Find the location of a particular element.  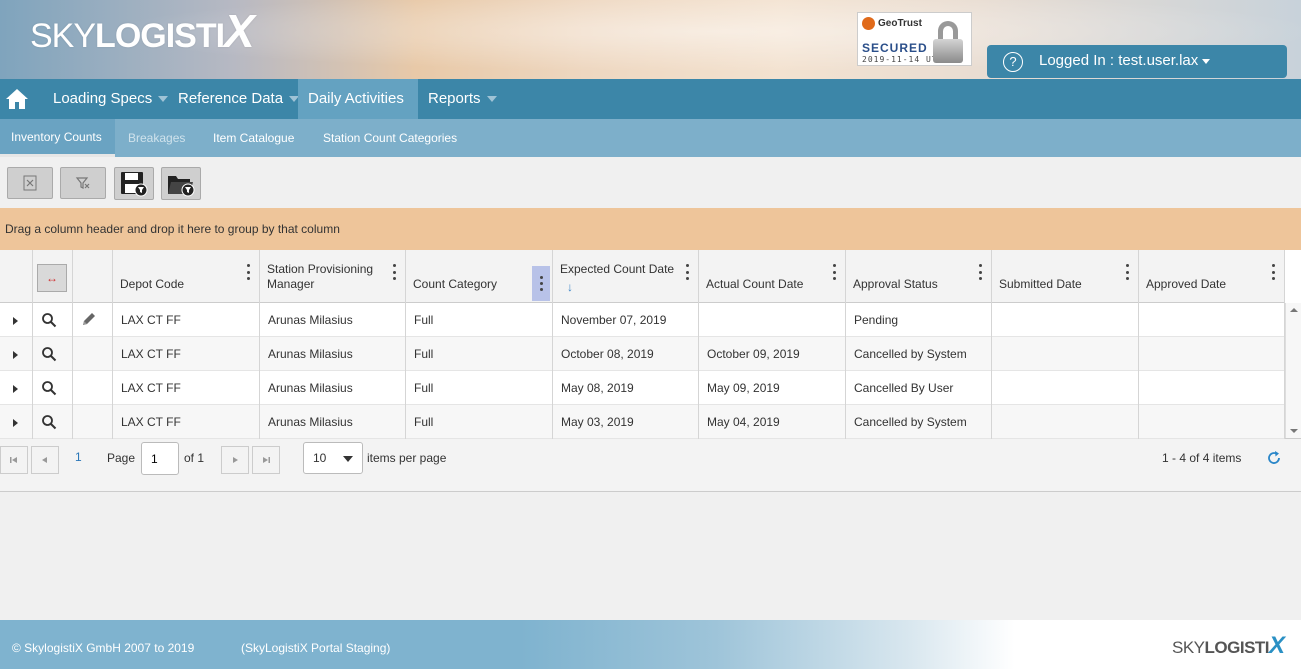

last-page-icon is located at coordinates (266, 460).